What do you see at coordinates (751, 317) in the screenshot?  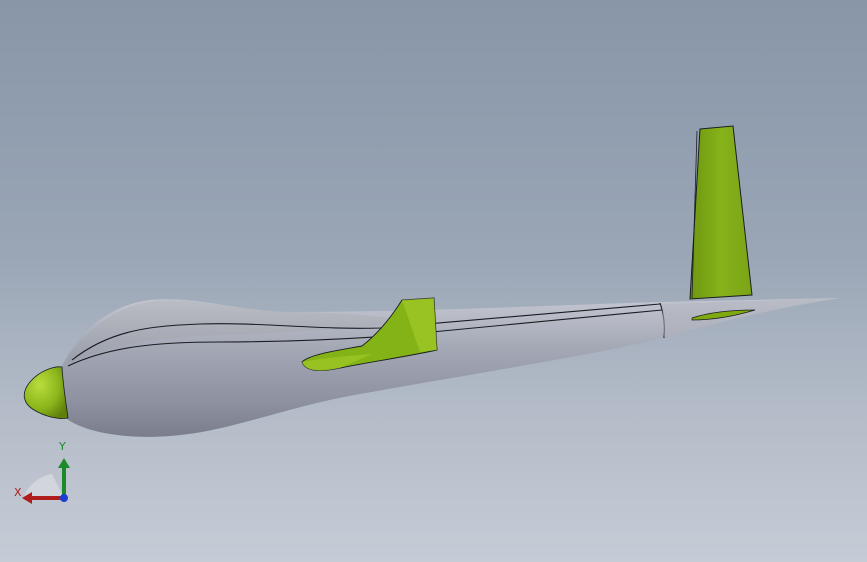 I see `tail-cone` at bounding box center [751, 317].